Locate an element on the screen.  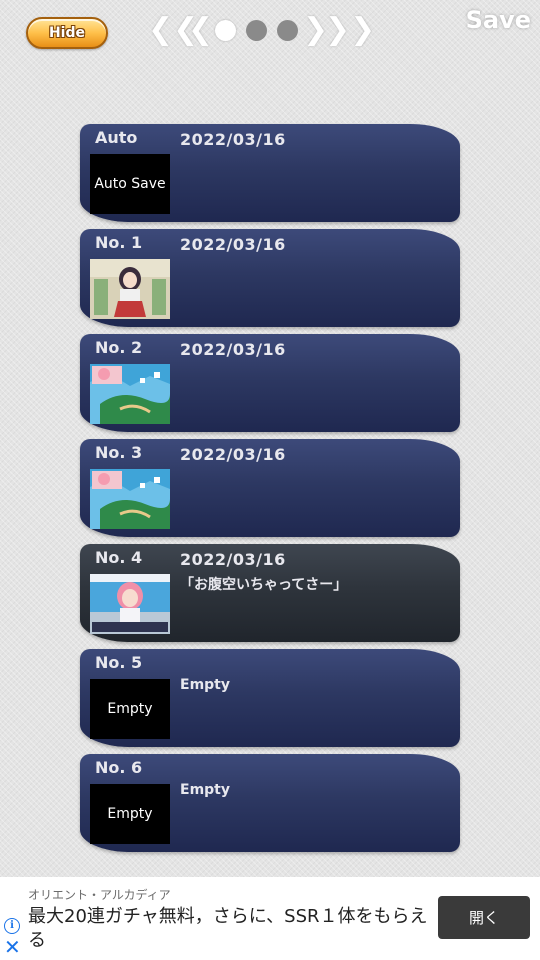
slot-label: No. 5 is located at coordinates (119, 662).